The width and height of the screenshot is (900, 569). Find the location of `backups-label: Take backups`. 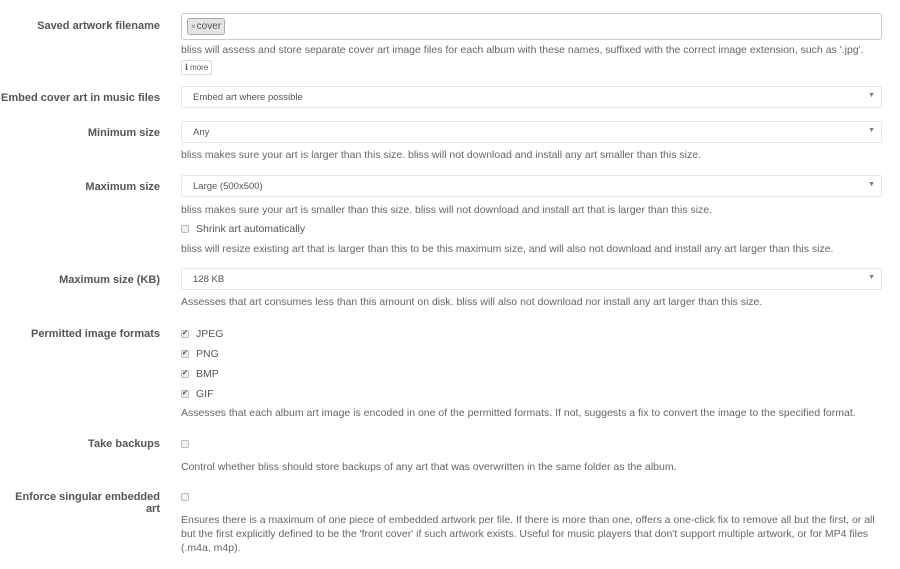

backups-label: Take backups is located at coordinates (124, 444).